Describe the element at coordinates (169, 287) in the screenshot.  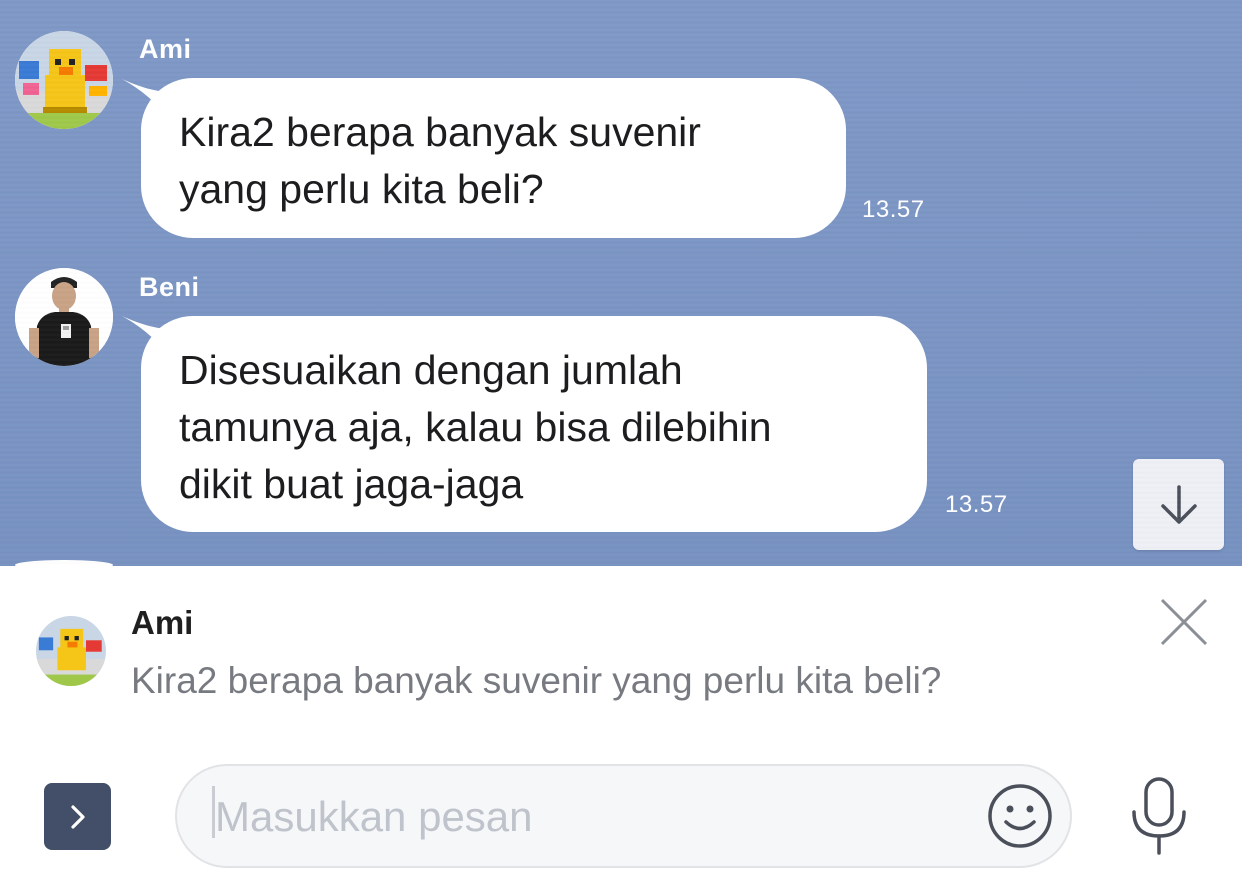
I see `sender-name-beni: Beni` at that location.